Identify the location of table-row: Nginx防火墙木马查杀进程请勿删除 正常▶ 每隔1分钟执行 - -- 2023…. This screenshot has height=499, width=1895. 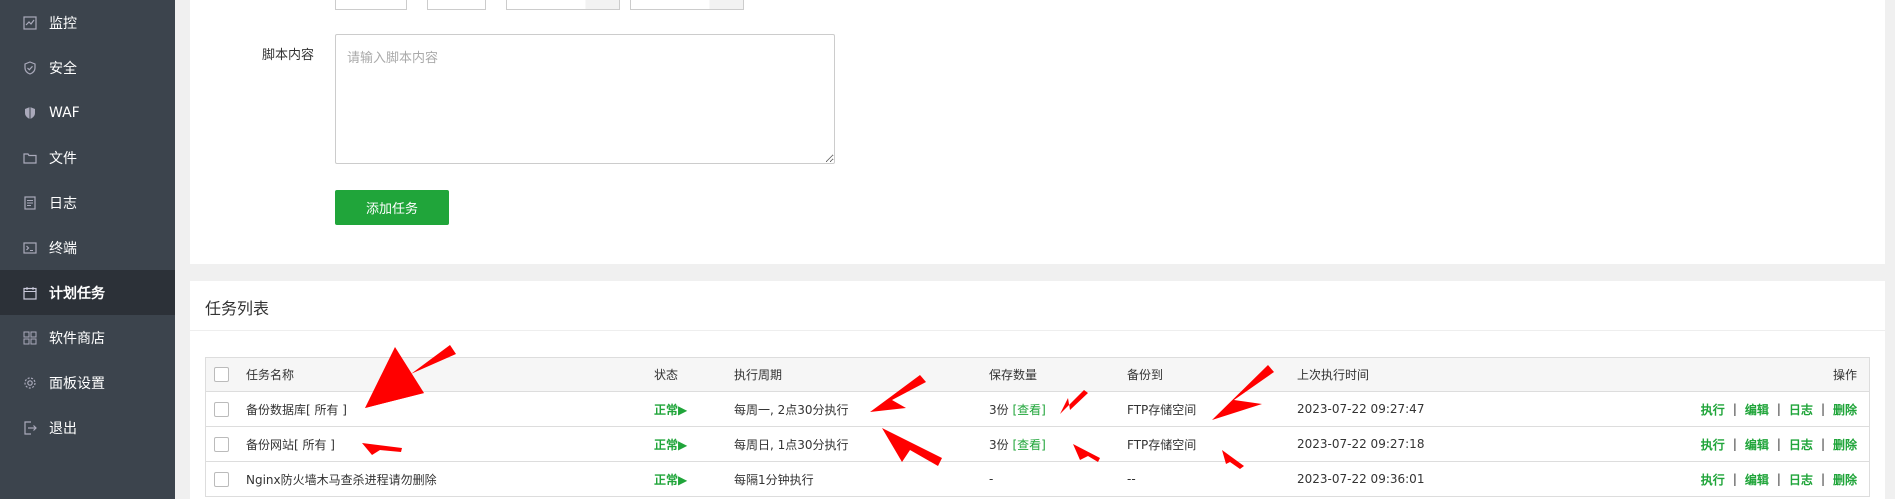
(1037, 479).